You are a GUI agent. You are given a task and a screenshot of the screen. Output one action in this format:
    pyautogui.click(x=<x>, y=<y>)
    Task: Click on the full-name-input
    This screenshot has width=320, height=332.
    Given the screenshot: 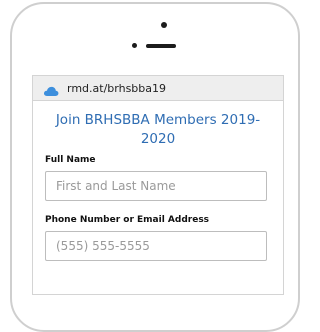 What is the action you would take?
    pyautogui.click(x=156, y=186)
    